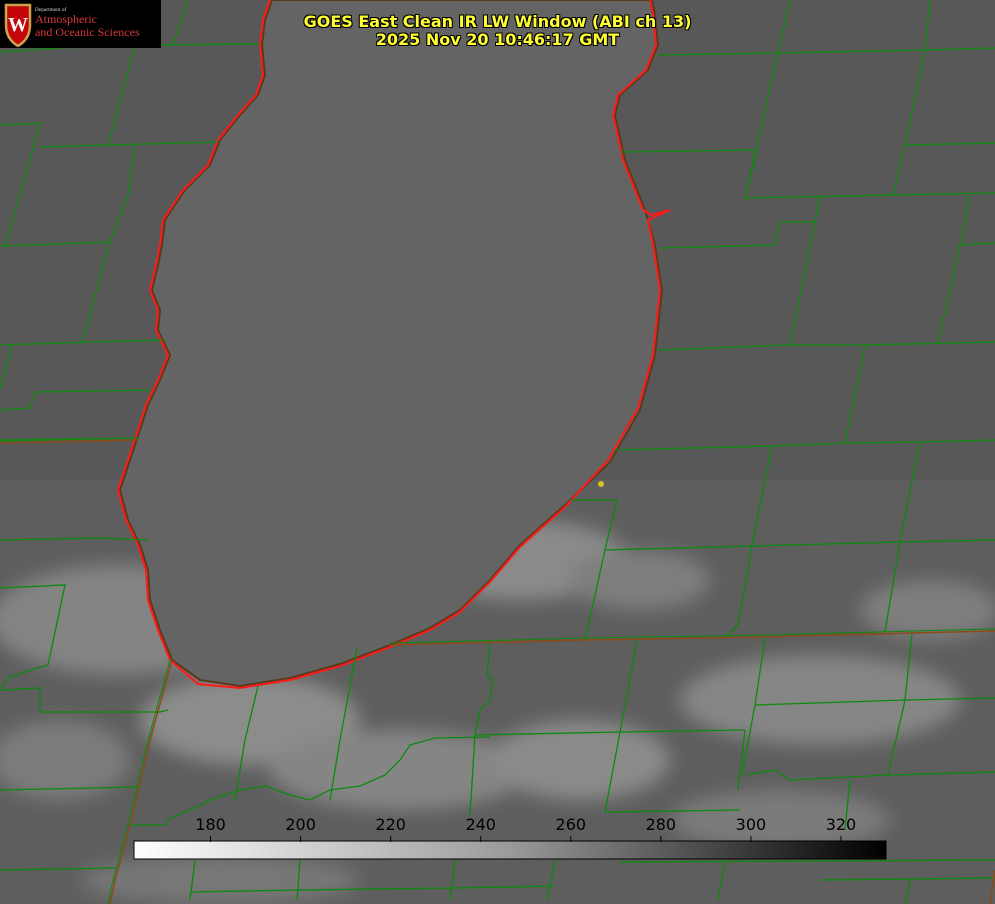  What do you see at coordinates (571, 824) in the screenshot?
I see `colorbar-tick-label: 260` at bounding box center [571, 824].